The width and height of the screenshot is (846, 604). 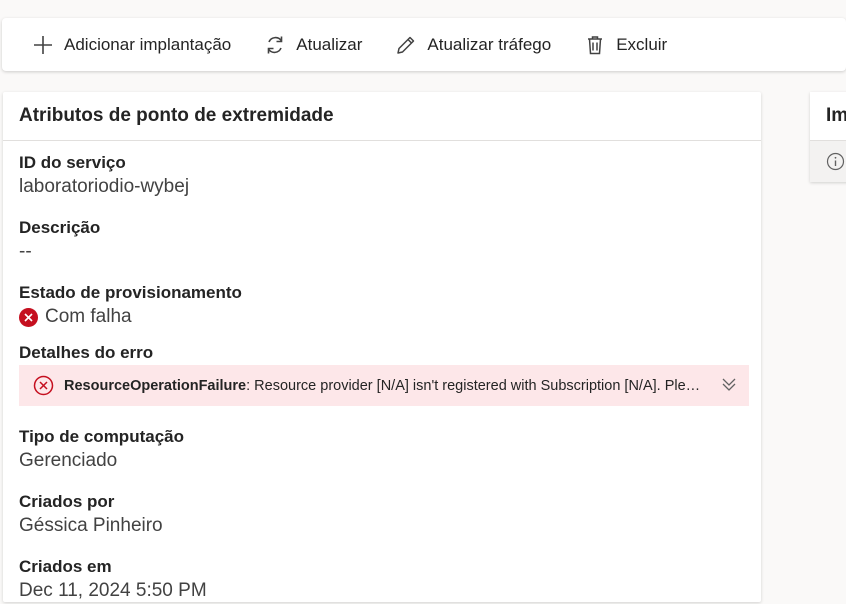 I want to click on description-value: --, so click(x=25, y=251).